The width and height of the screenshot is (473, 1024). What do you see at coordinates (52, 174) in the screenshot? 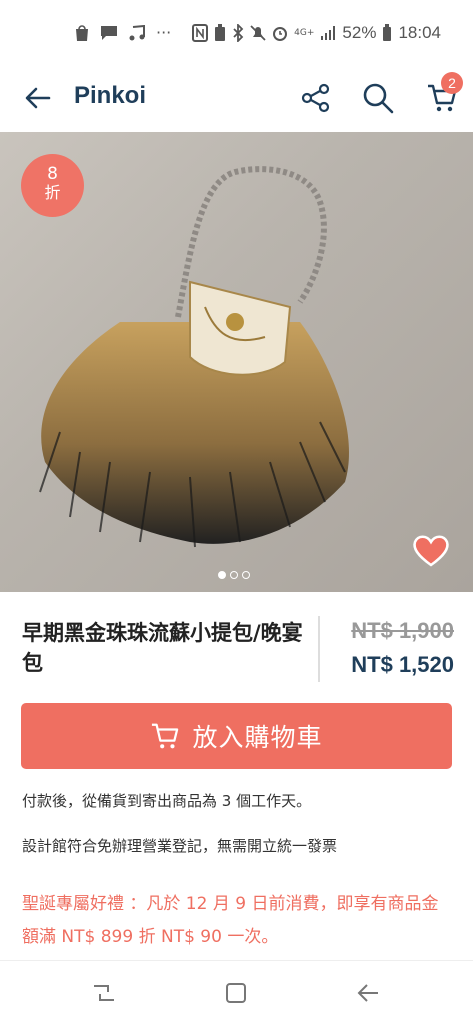
I see `discount-number: 8` at bounding box center [52, 174].